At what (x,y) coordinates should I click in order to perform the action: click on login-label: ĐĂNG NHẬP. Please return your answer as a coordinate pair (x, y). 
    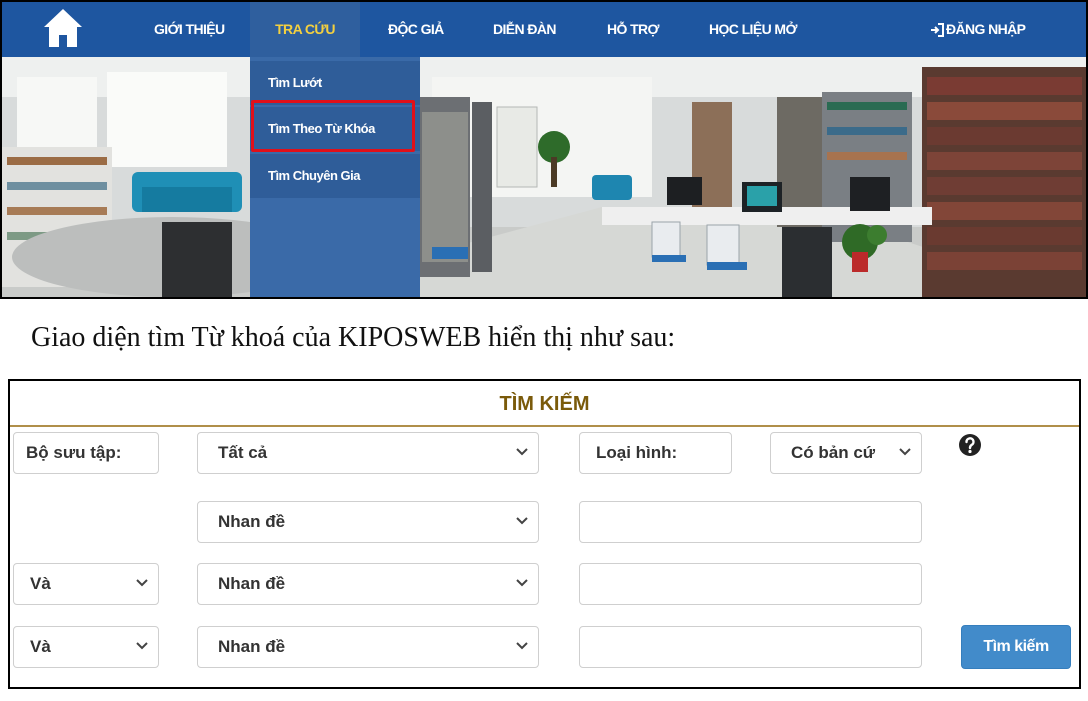
    Looking at the image, I should click on (986, 29).